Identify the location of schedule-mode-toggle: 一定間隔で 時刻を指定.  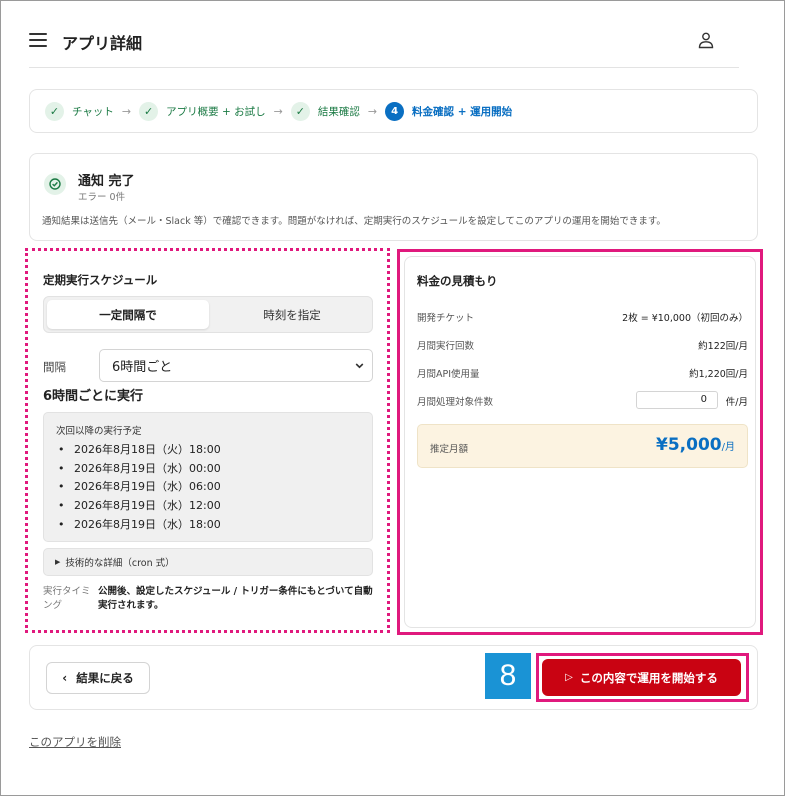
(208, 314).